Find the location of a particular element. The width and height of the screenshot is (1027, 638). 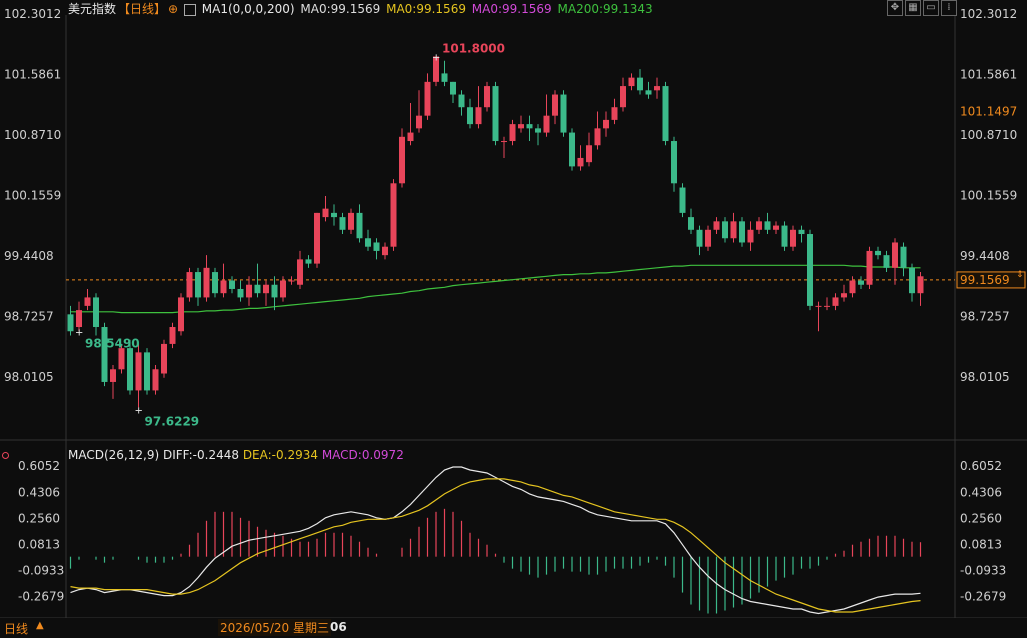

extreme-value-label: 101.8000 is located at coordinates (473, 48).